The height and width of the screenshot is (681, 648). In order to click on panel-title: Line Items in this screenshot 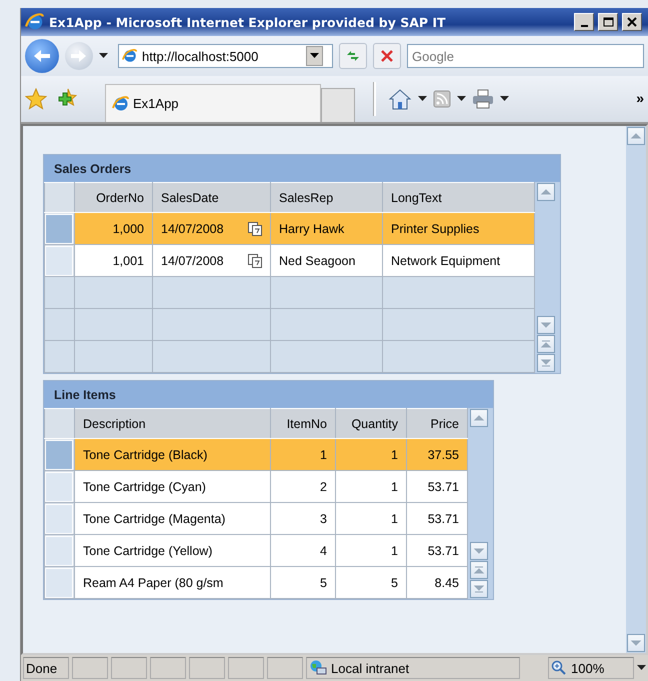, I will do `click(268, 394)`.